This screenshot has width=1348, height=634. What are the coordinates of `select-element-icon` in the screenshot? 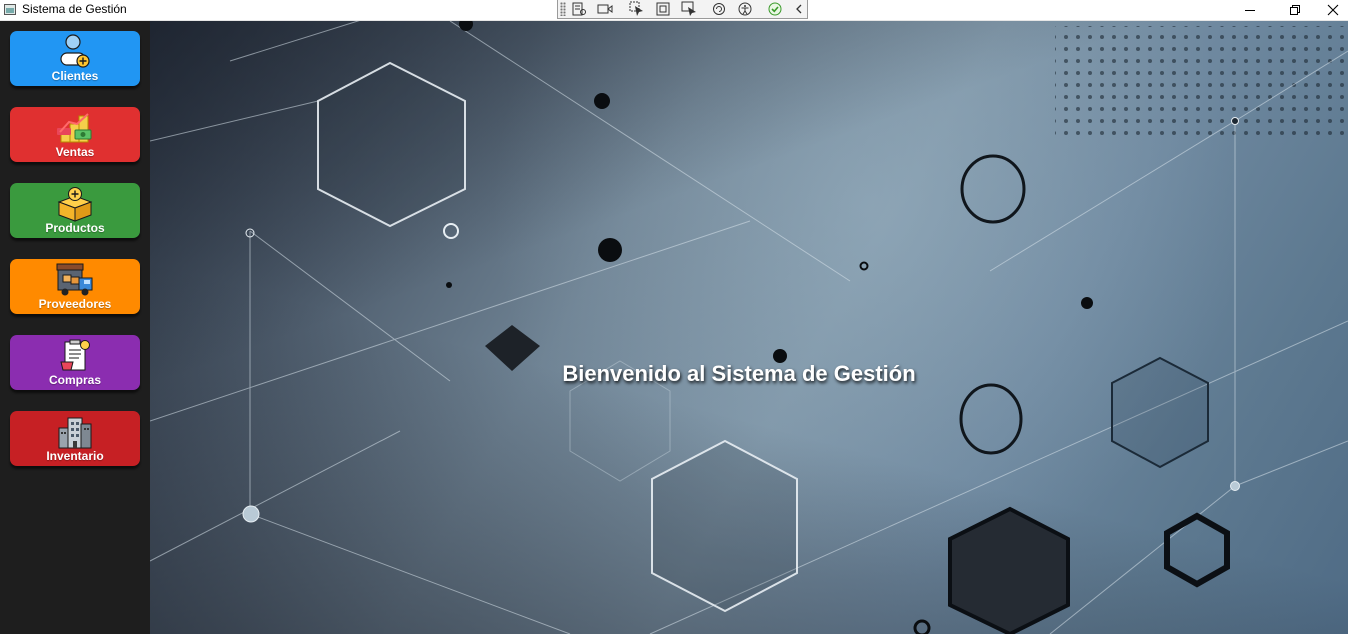 It's located at (637, 9).